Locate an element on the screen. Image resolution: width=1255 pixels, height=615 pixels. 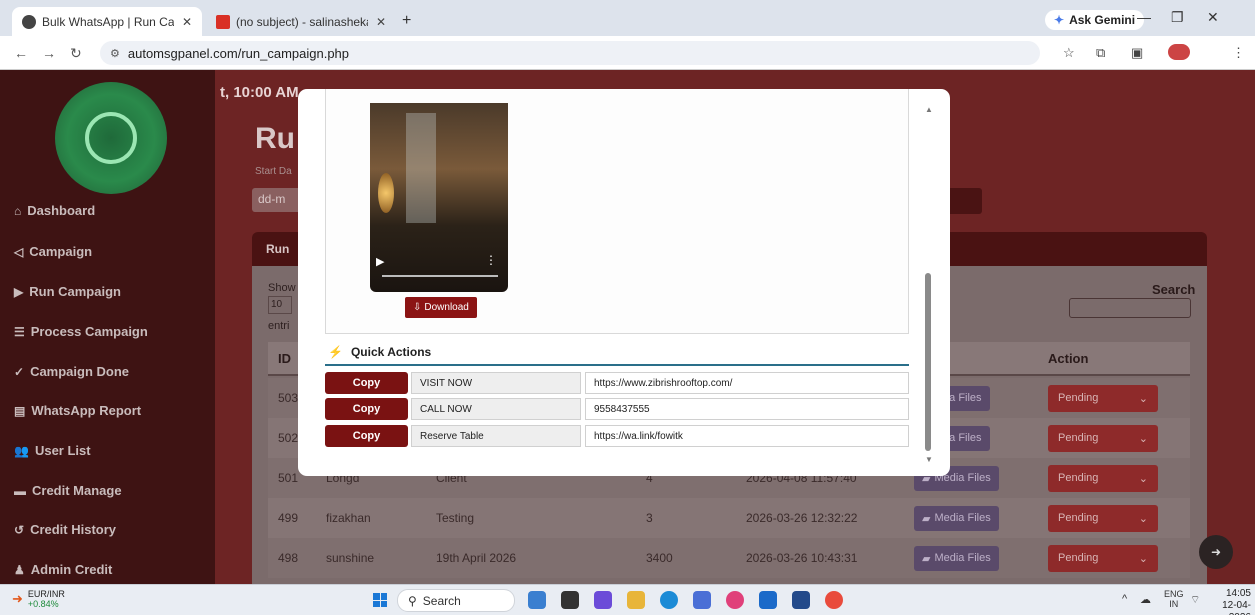
file-explorer-icon is located at coordinates (636, 600).